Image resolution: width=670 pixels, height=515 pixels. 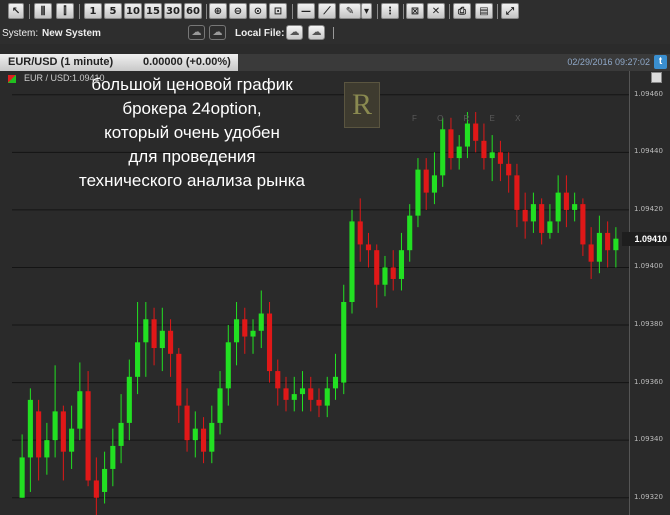 I want to click on timeframe-10-button: 10, so click(x=133, y=11).